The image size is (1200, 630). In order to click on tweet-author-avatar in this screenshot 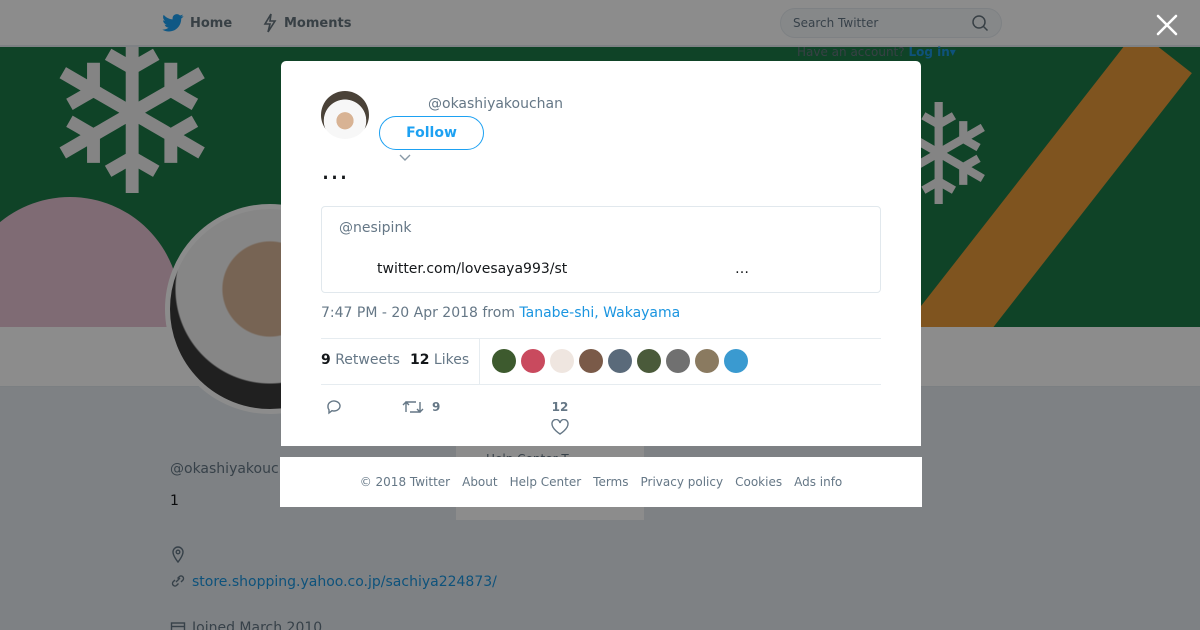, I will do `click(345, 115)`.